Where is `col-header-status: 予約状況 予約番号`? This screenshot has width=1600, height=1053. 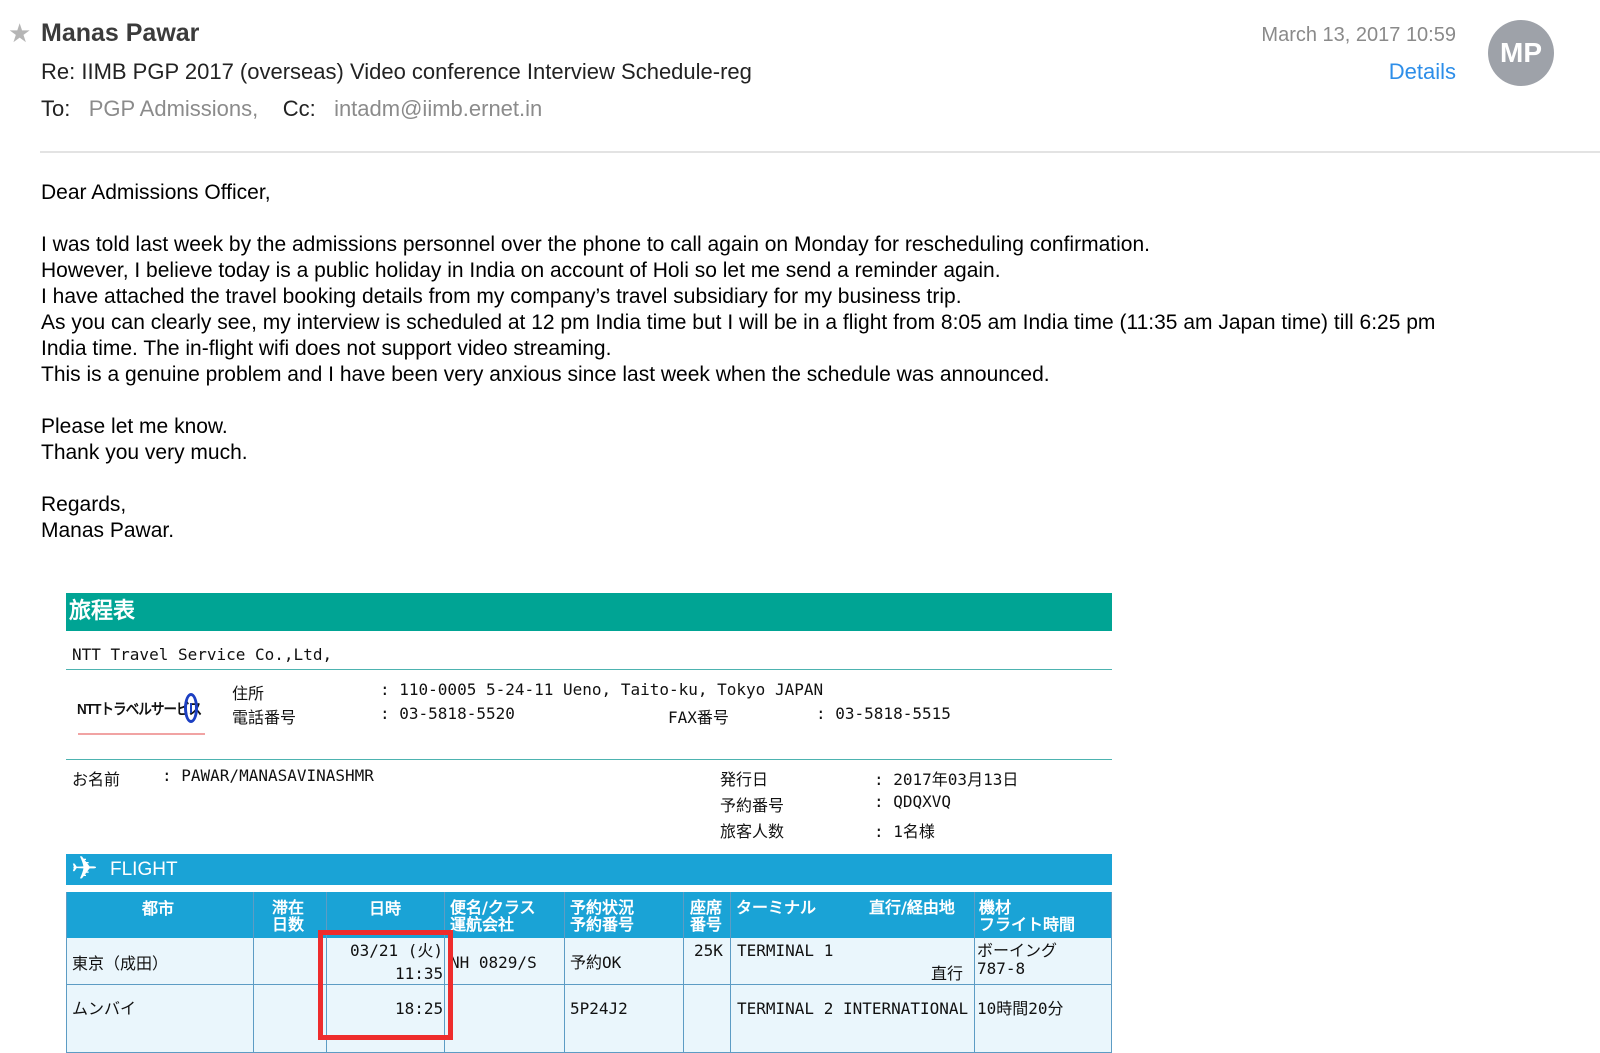 col-header-status: 予約状況 予約番号 is located at coordinates (624, 915).